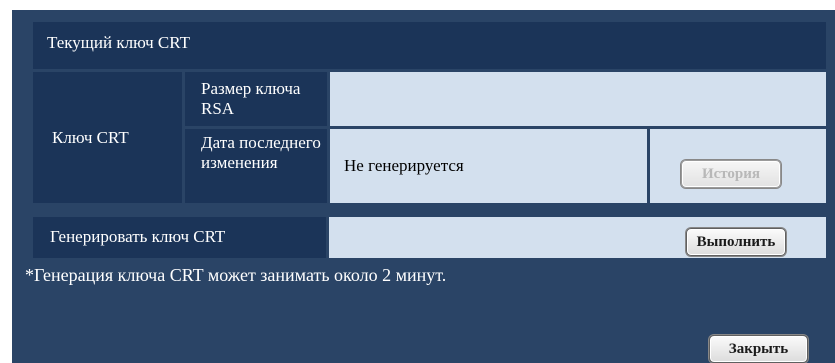 This screenshot has height=363, width=835. I want to click on section-title: Текущий ключ CRT, so click(429, 45).